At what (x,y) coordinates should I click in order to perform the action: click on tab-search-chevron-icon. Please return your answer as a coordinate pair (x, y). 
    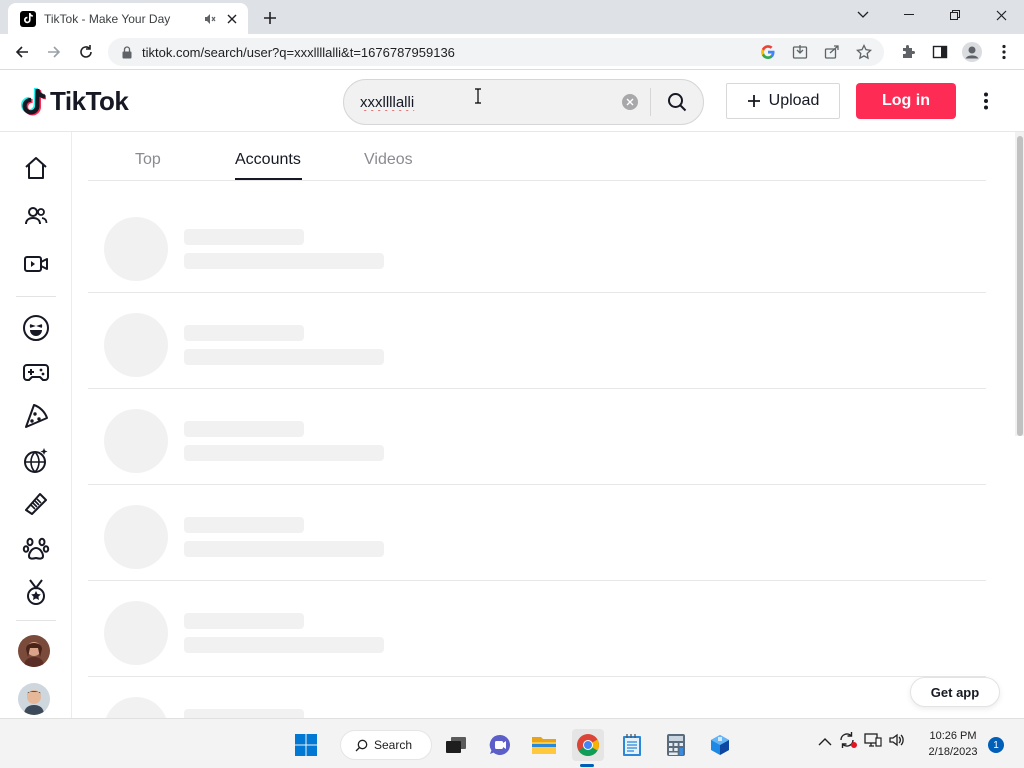
    Looking at the image, I should click on (863, 15).